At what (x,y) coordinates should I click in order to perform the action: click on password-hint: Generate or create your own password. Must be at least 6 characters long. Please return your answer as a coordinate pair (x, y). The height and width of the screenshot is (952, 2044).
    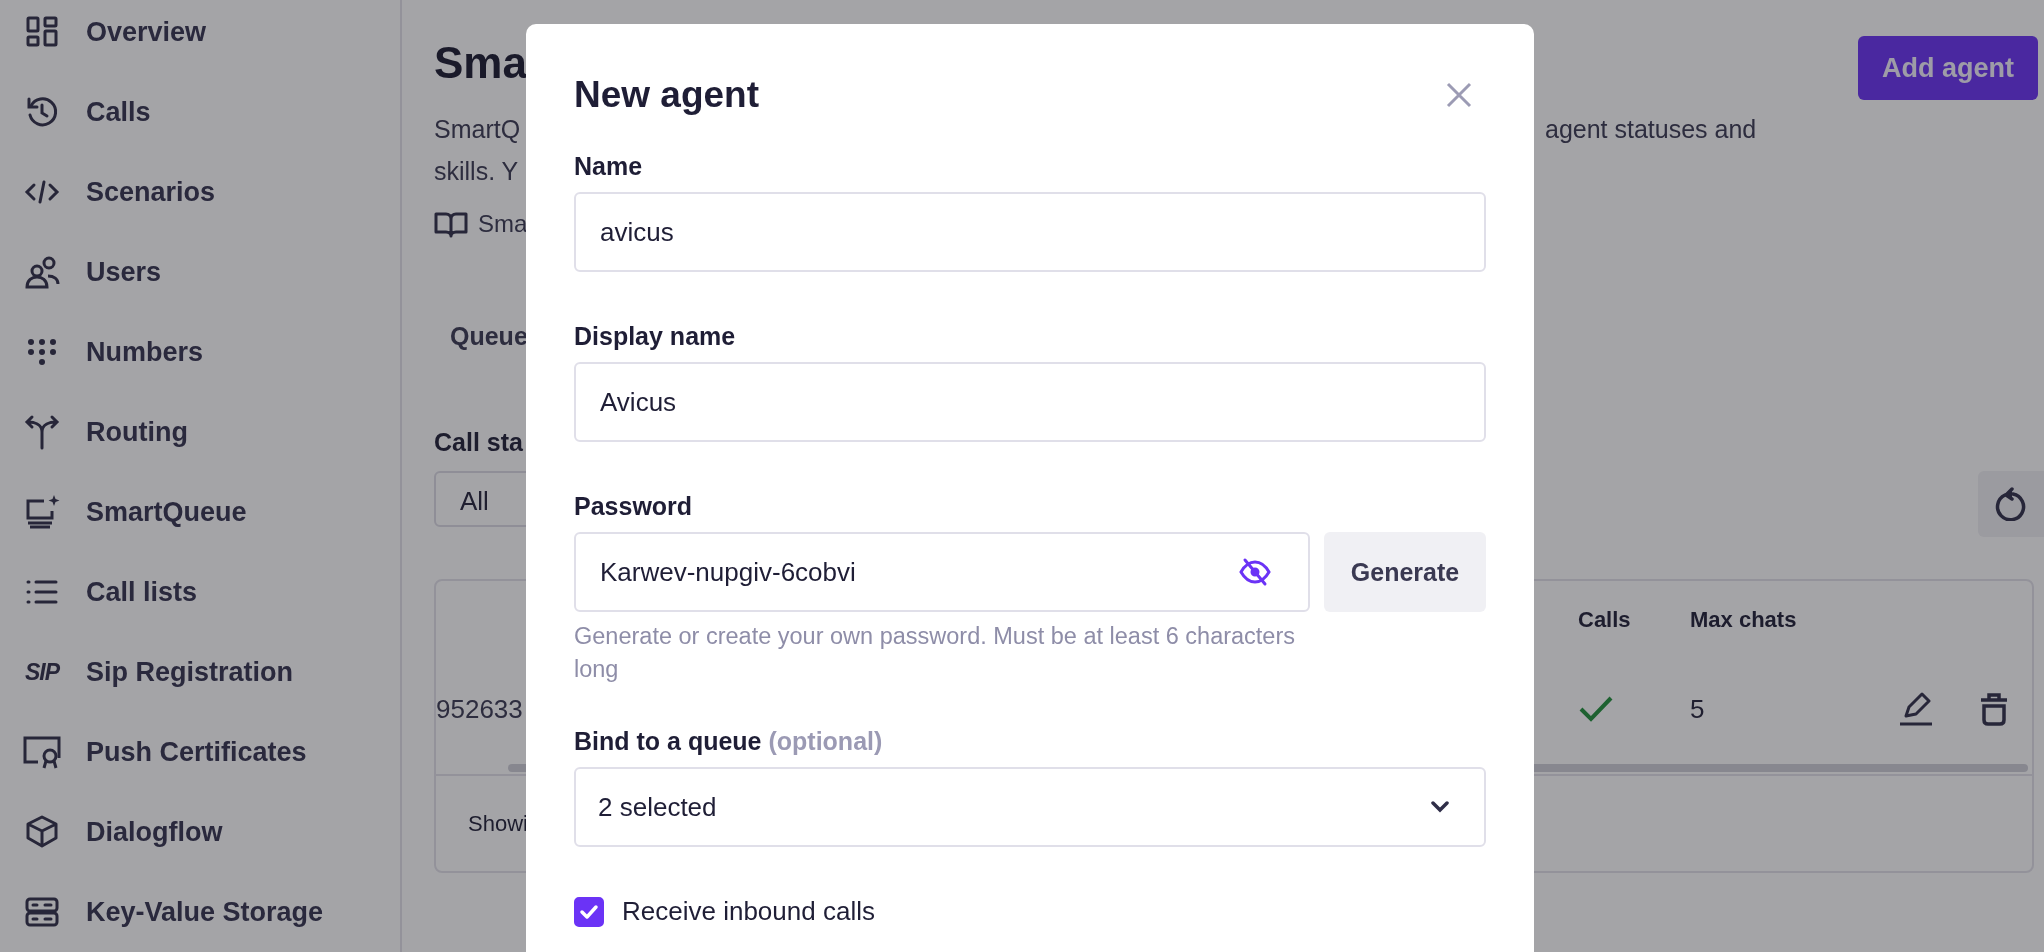
    Looking at the image, I should click on (935, 653).